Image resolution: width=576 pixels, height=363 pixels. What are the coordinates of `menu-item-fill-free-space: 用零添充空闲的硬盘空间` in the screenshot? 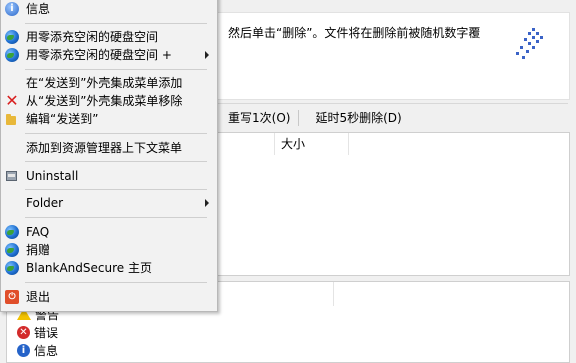 It's located at (109, 37).